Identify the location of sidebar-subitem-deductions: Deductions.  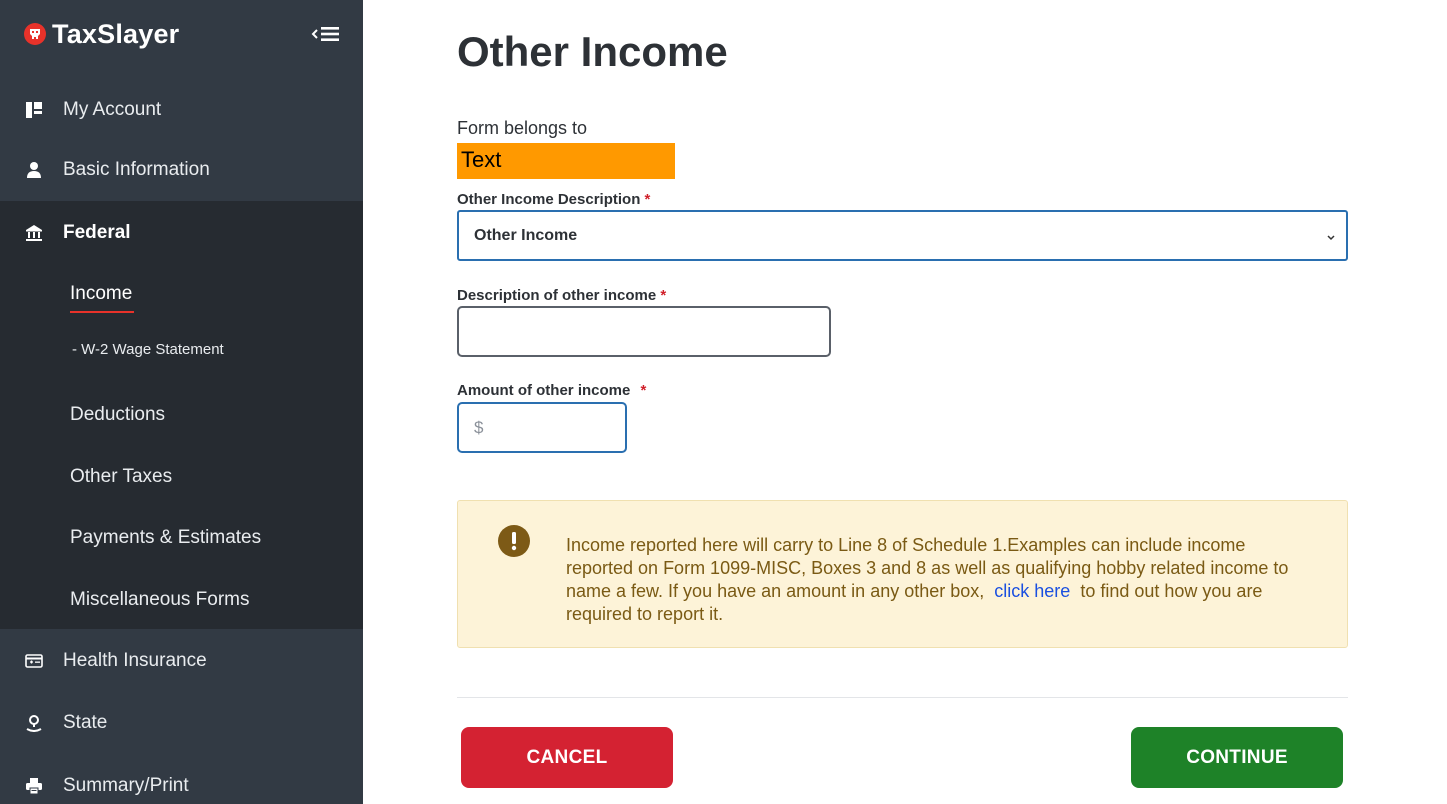
(117, 415).